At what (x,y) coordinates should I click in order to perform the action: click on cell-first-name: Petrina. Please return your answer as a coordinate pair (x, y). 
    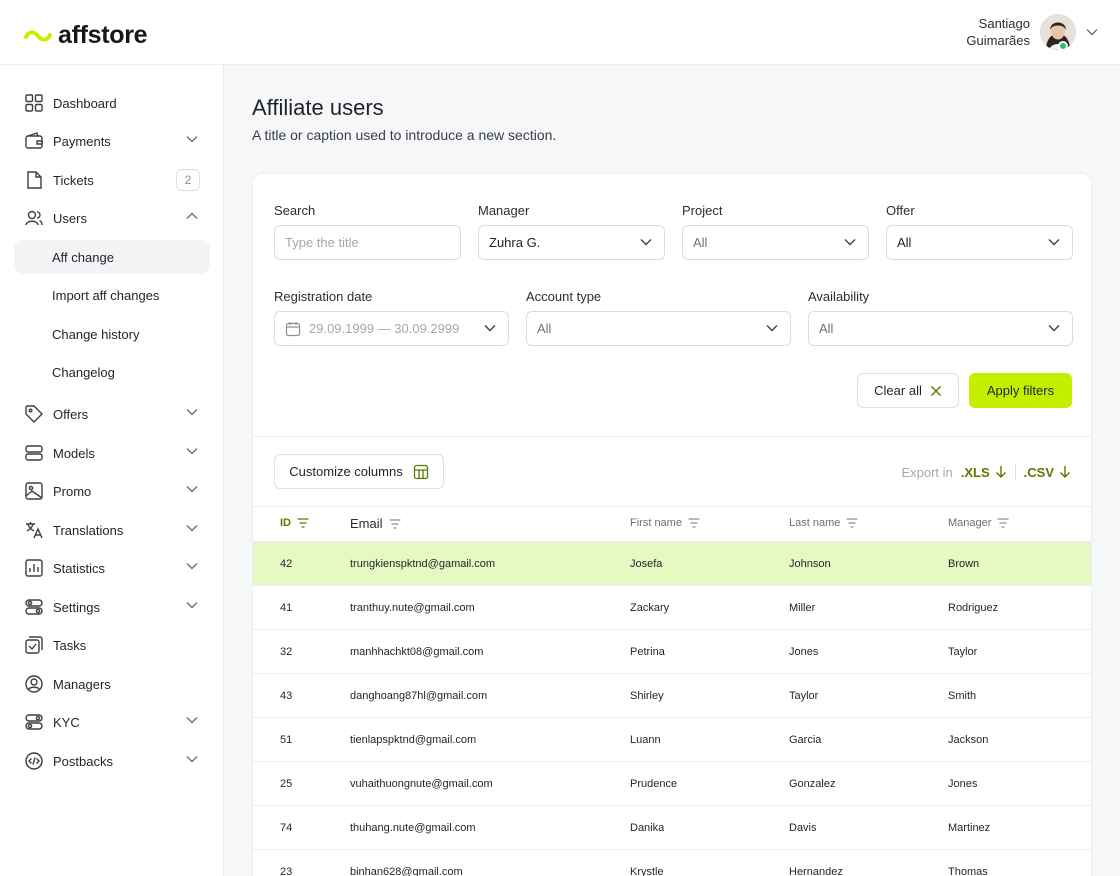
    Looking at the image, I should click on (647, 652).